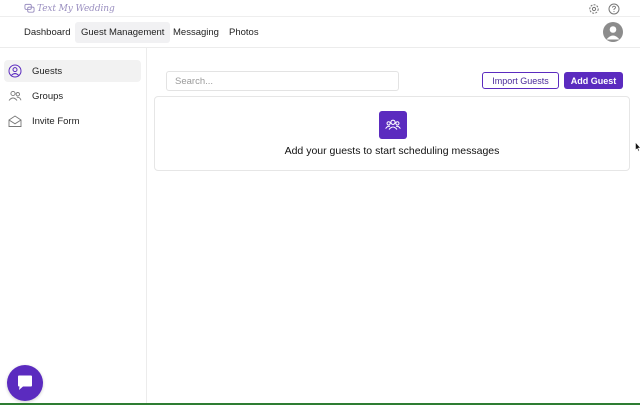 The image size is (640, 405). What do you see at coordinates (15, 96) in the screenshot?
I see `users-icon` at bounding box center [15, 96].